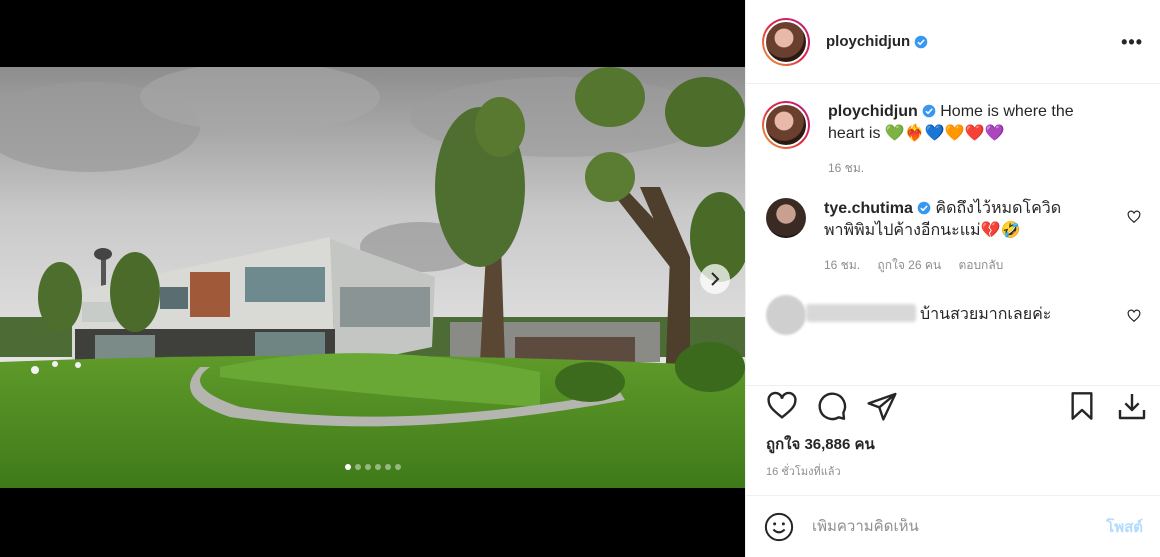 The width and height of the screenshot is (1160, 557). Describe the element at coordinates (958, 410) in the screenshot. I see `action-bar` at that location.